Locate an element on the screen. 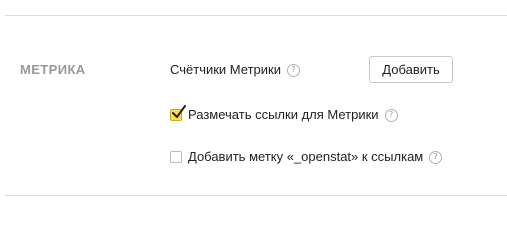 The image size is (507, 240). openstat-tag-label: Добавить метку «_openstat» к ссылкам is located at coordinates (305, 157).